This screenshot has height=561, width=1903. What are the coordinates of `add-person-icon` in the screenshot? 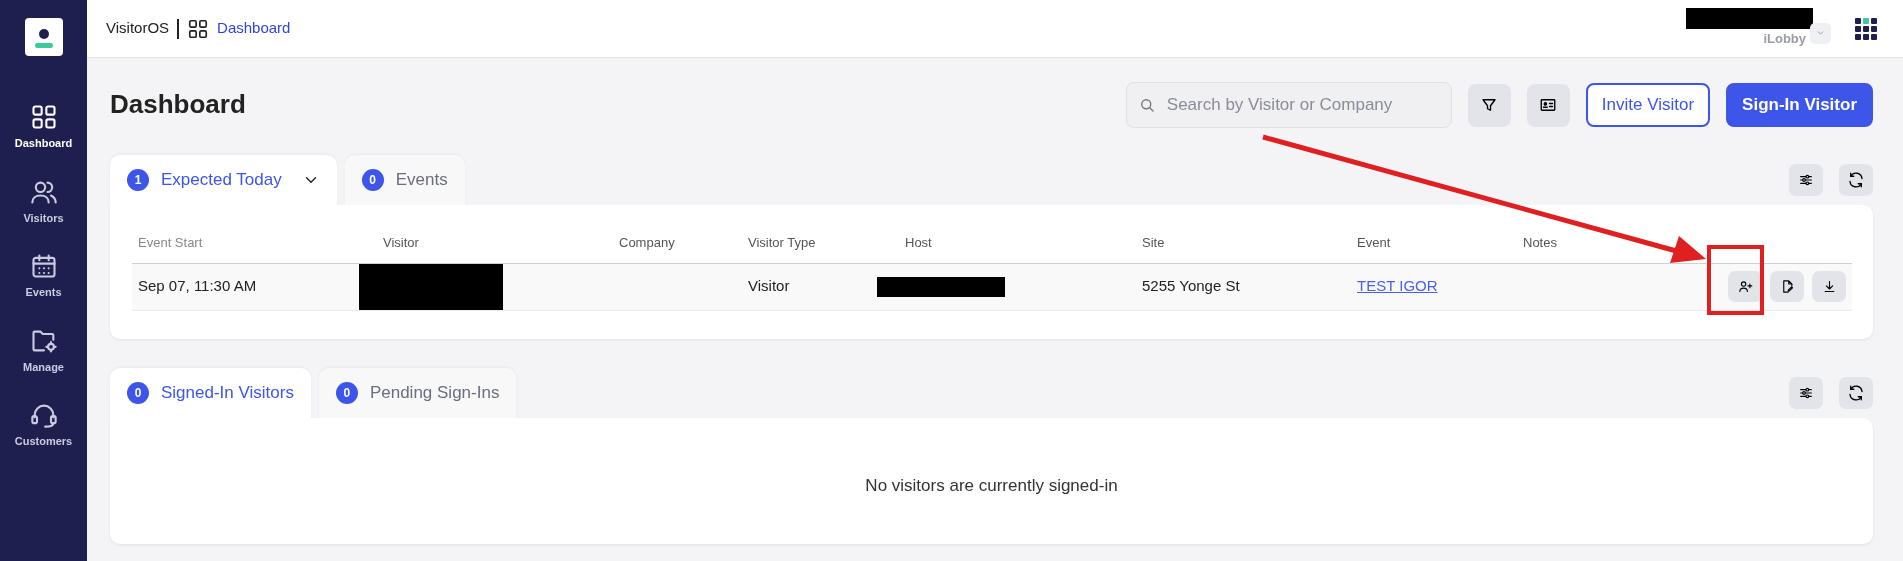 It's located at (1745, 286).